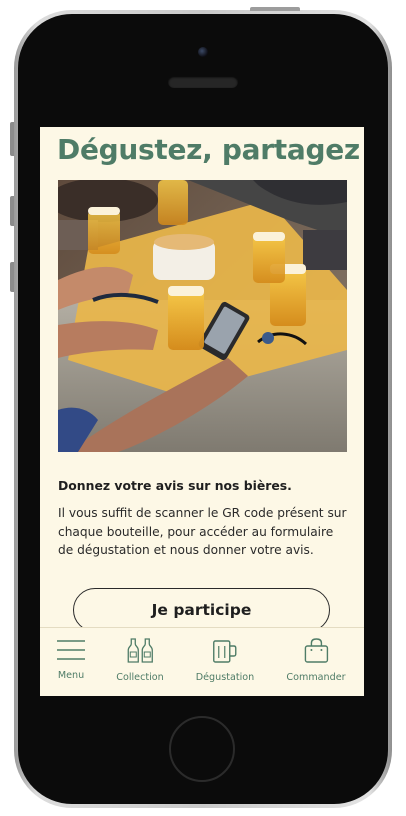 The width and height of the screenshot is (406, 816). I want to click on nav-item-menu: Menu, so click(71, 659).